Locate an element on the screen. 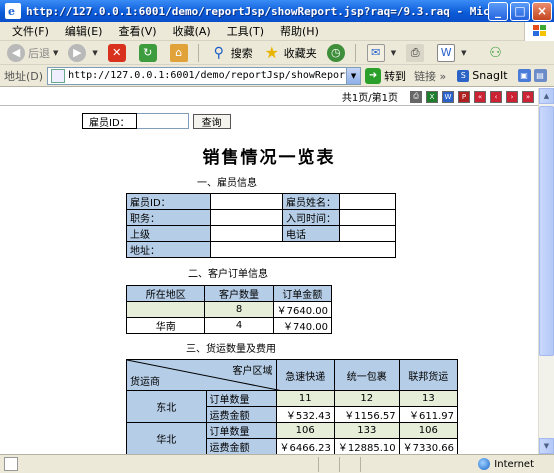 This screenshot has height=473, width=554. favorites-button: ★ 收藏夹 is located at coordinates (290, 53).